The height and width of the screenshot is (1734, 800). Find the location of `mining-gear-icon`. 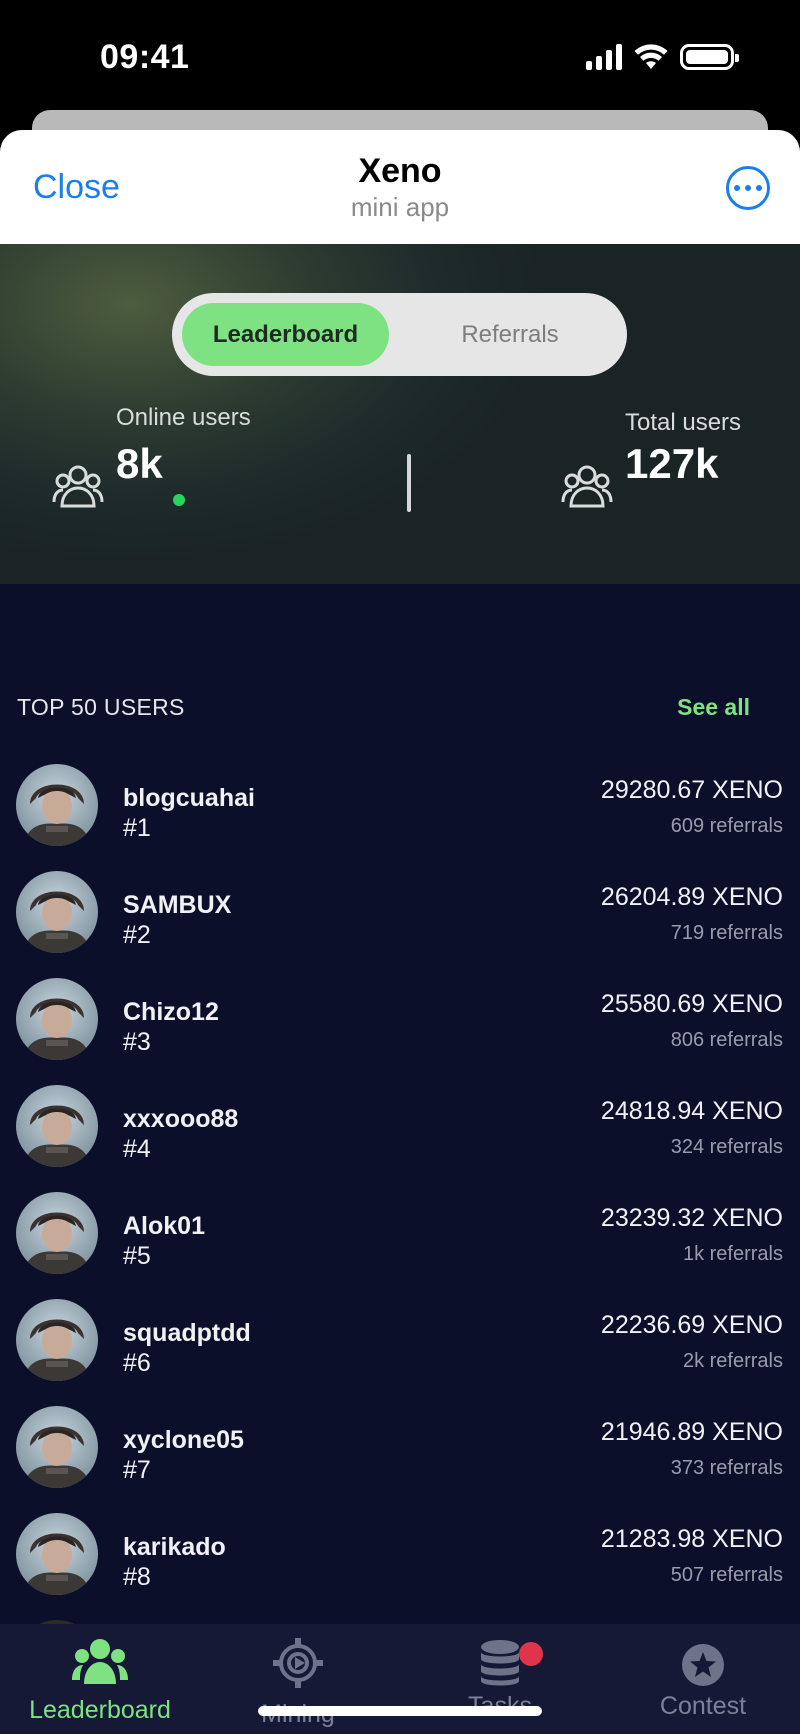

mining-gear-icon is located at coordinates (298, 1663).